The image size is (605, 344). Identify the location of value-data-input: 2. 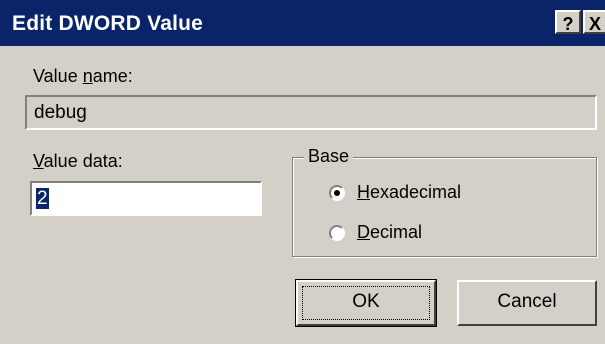
(146, 198).